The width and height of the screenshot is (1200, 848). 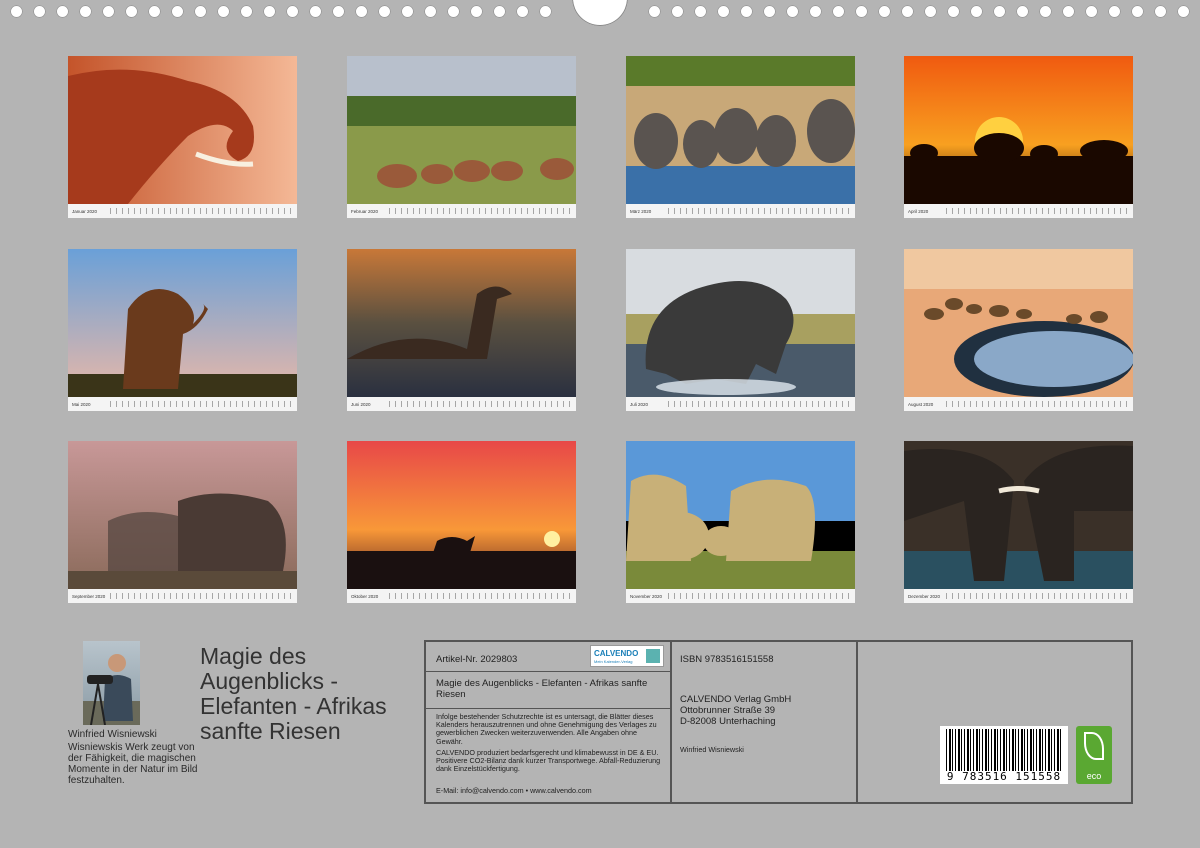 I want to click on author-photo, so click(x=111, y=683).